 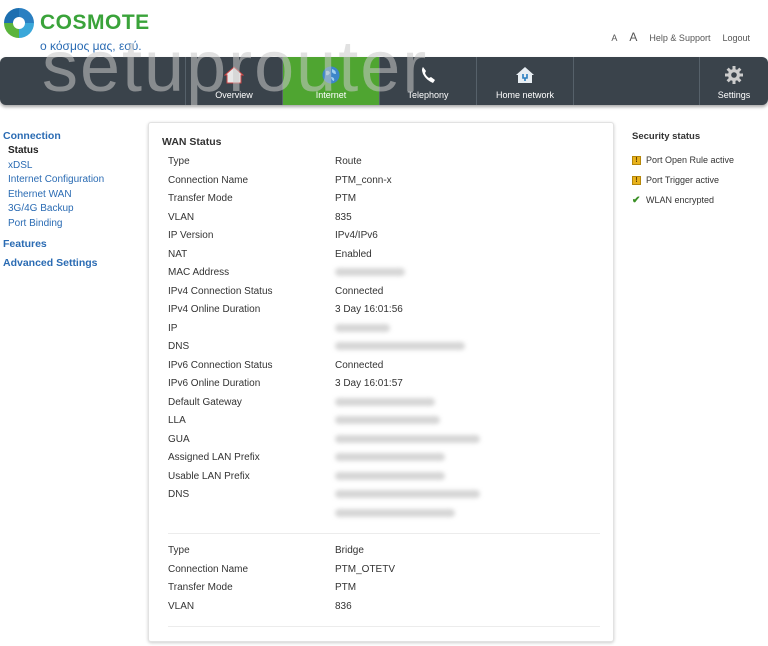 What do you see at coordinates (365, 569) in the screenshot?
I see `row-value: PTM_OTETV` at bounding box center [365, 569].